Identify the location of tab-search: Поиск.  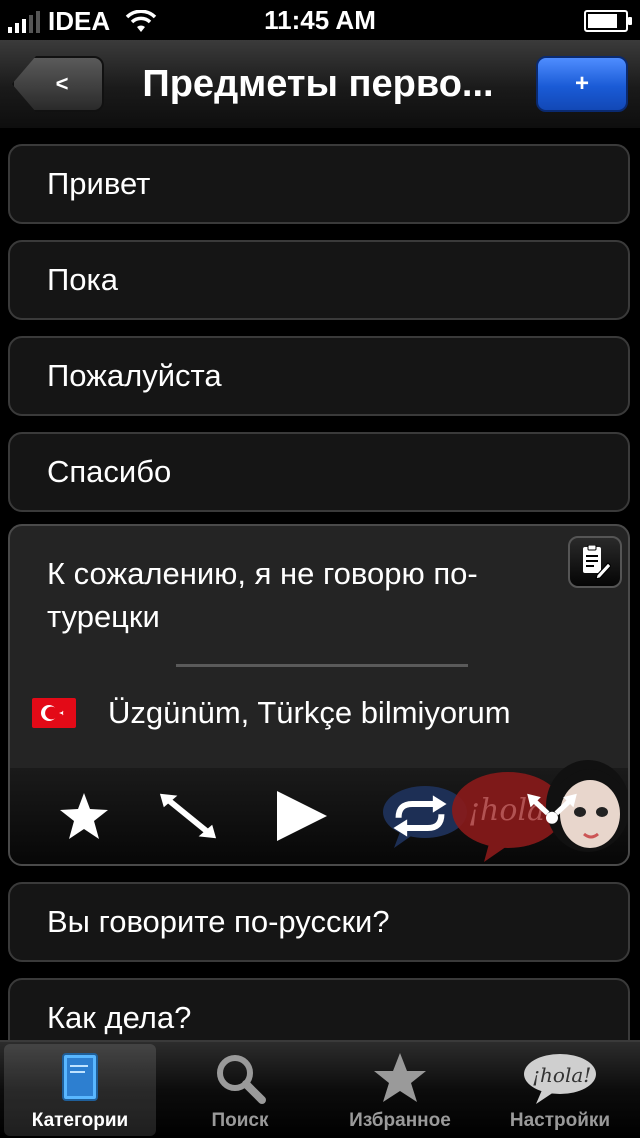
(240, 1090).